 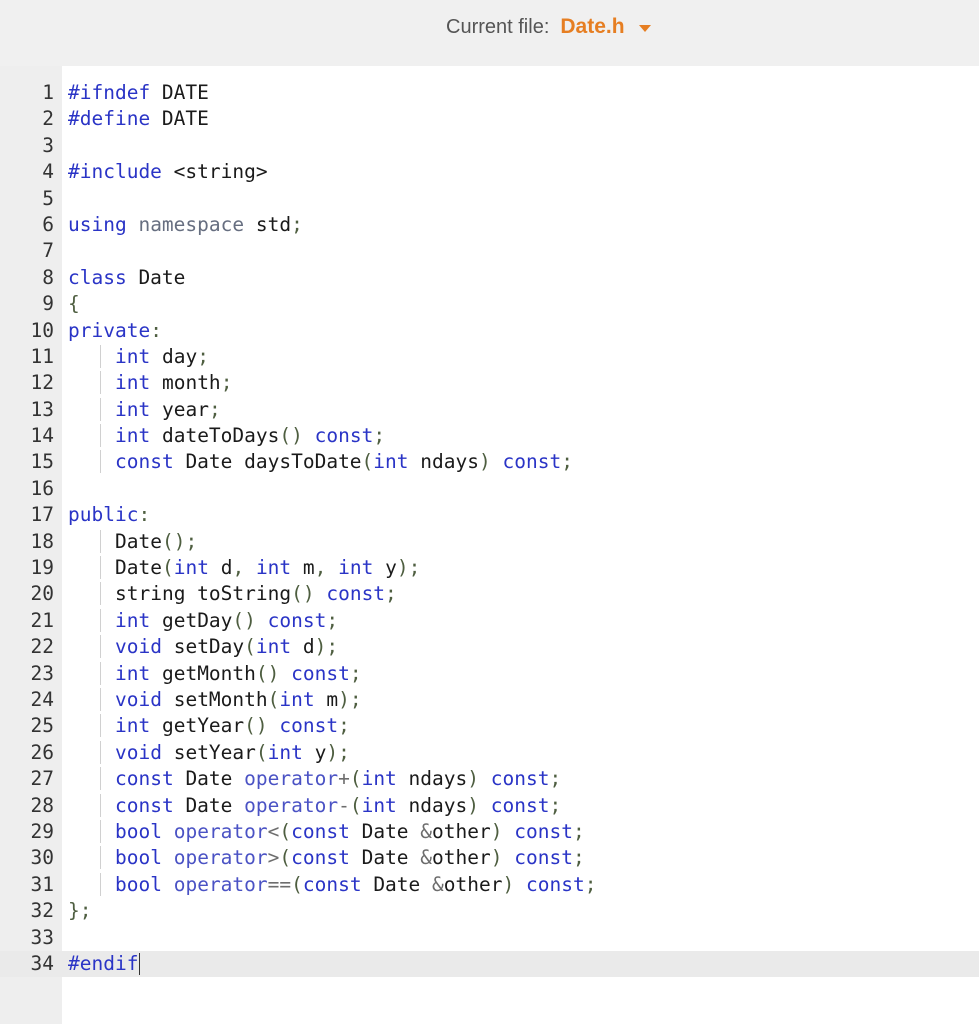 What do you see at coordinates (320, 462) in the screenshot?
I see `code-text: const Date daysToDate(int ndays) const;` at bounding box center [320, 462].